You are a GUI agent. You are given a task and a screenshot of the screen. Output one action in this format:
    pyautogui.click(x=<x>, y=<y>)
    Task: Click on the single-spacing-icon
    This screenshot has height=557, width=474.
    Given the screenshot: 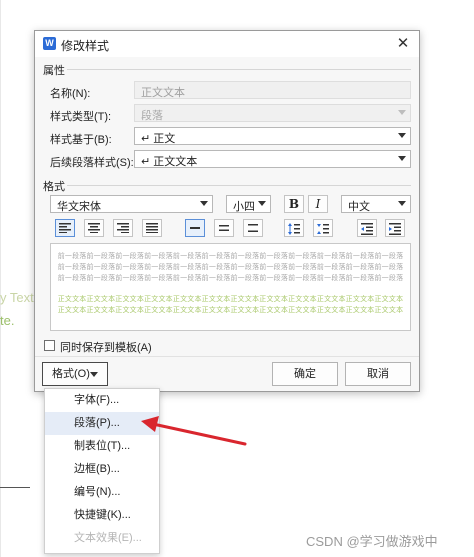 What is the action you would take?
    pyautogui.click(x=195, y=228)
    